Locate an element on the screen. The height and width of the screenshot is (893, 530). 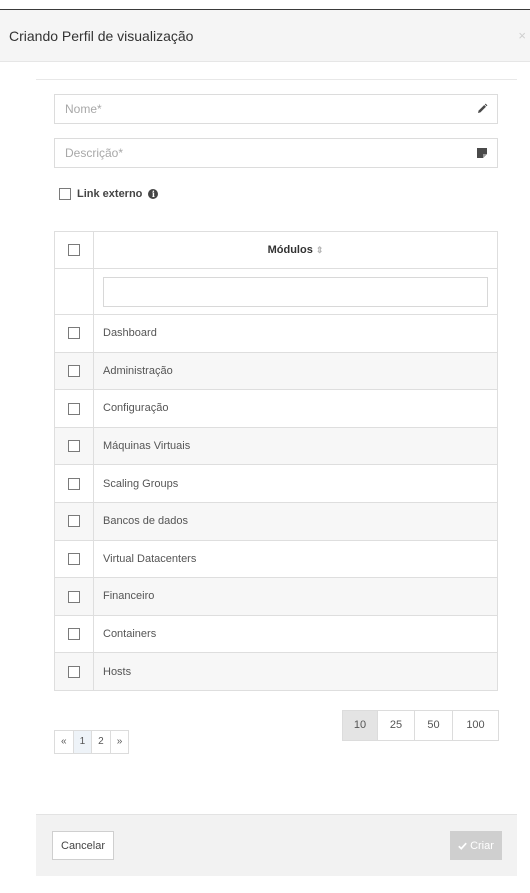
pencil-icon is located at coordinates (483, 108).